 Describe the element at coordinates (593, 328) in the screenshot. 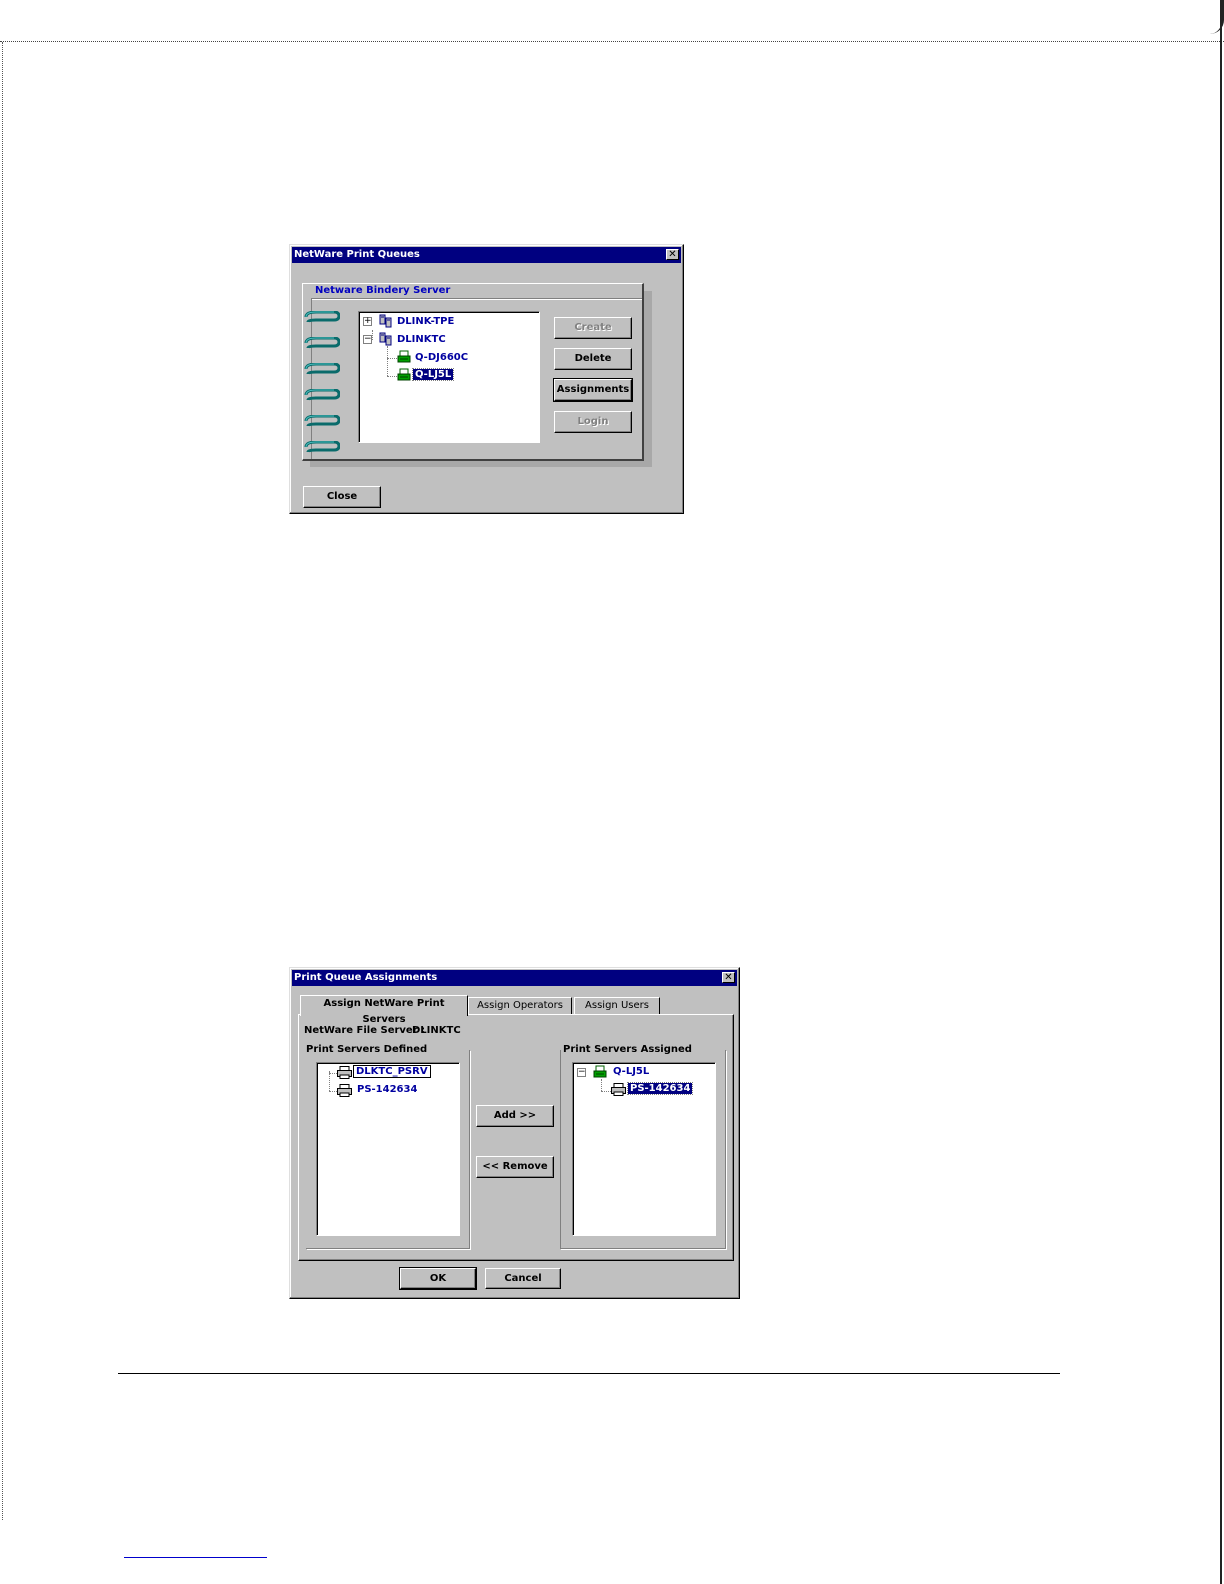

I see `create-button: Create` at that location.